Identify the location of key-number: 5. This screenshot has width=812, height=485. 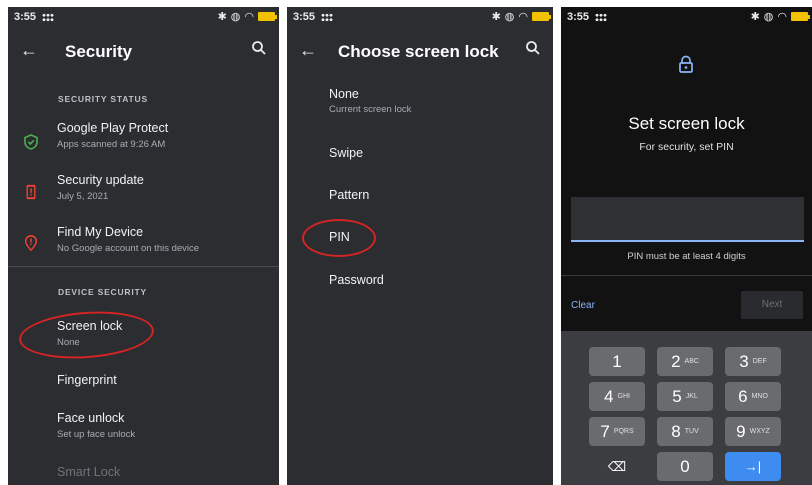
(677, 396).